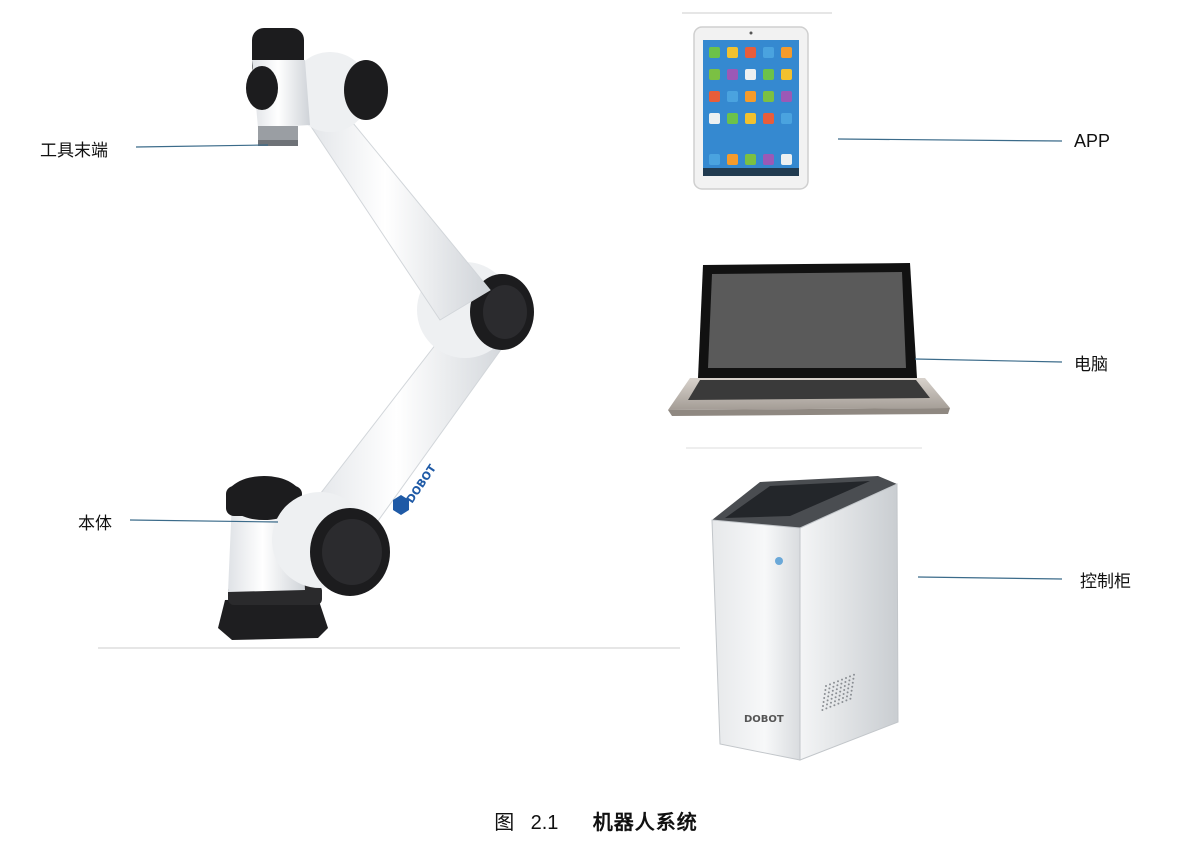  I want to click on label-tool-end: 工具末端, so click(74, 151).